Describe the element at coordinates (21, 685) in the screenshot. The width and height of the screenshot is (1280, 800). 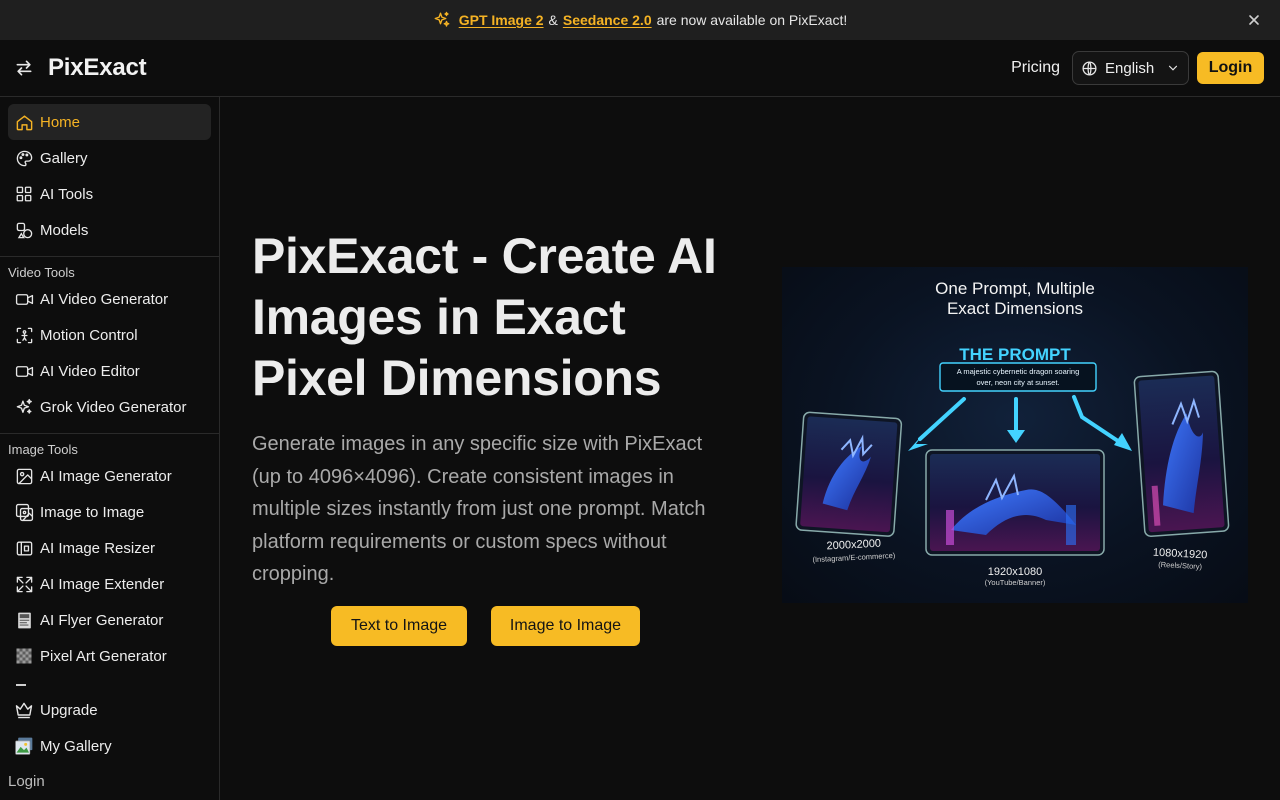
I see `scroll-fade` at that location.